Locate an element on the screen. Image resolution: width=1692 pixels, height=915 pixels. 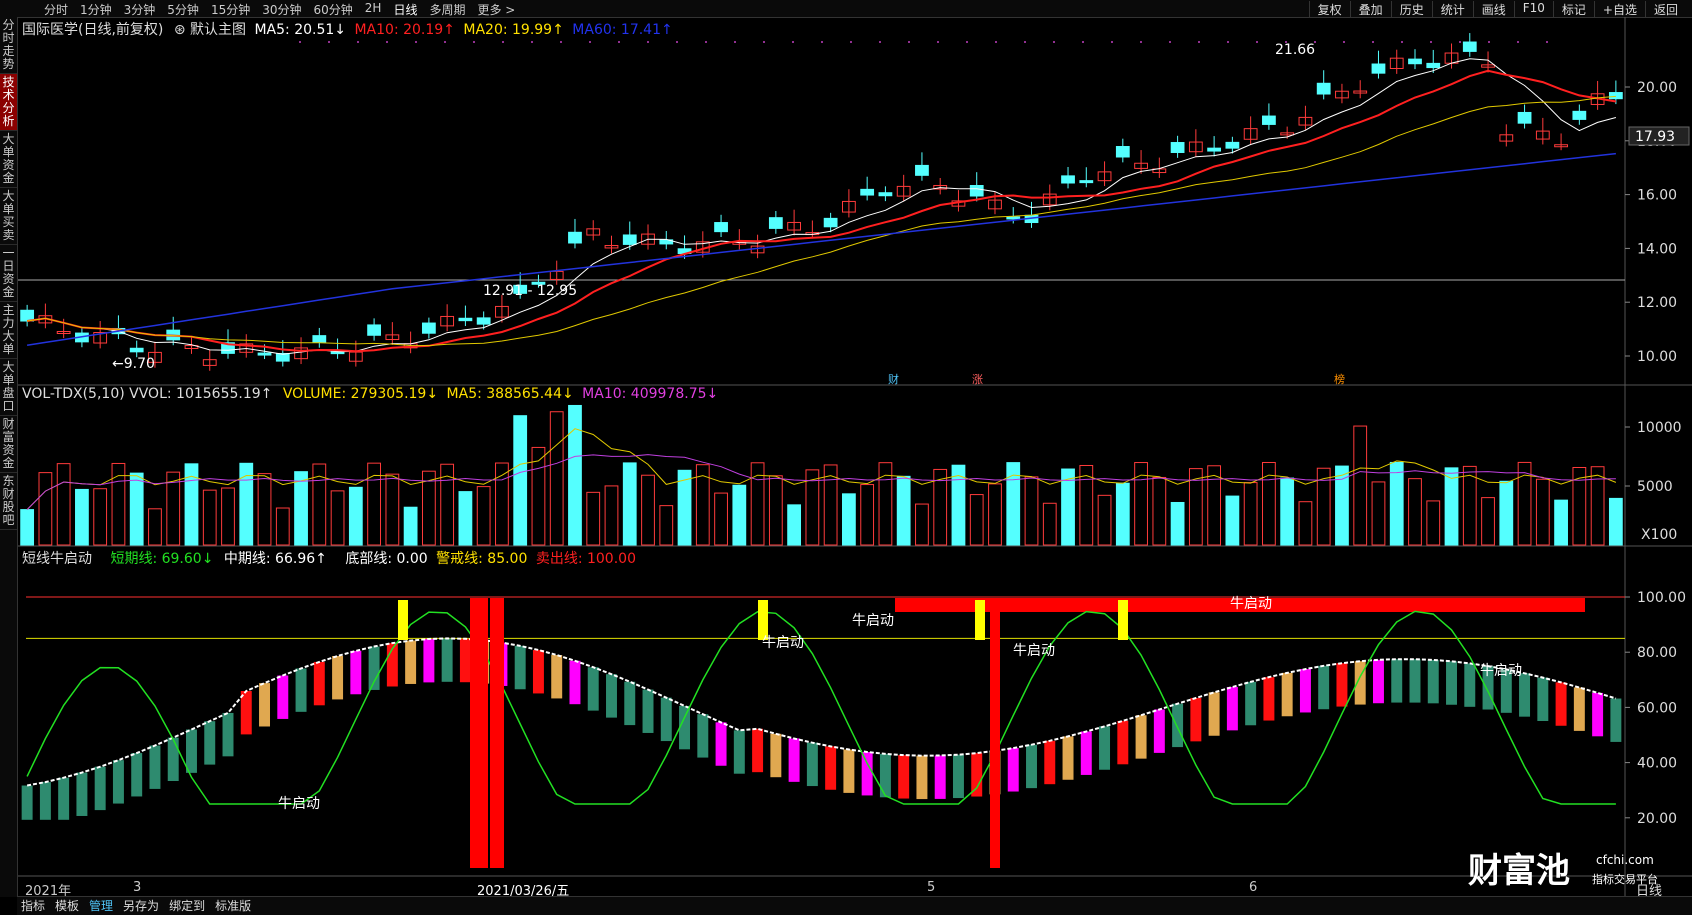
bottom-tab-2: 管理 is located at coordinates (101, 906).